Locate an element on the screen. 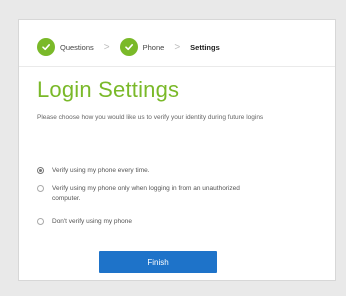  breadcrumb-step-label-current: Settings is located at coordinates (205, 47).